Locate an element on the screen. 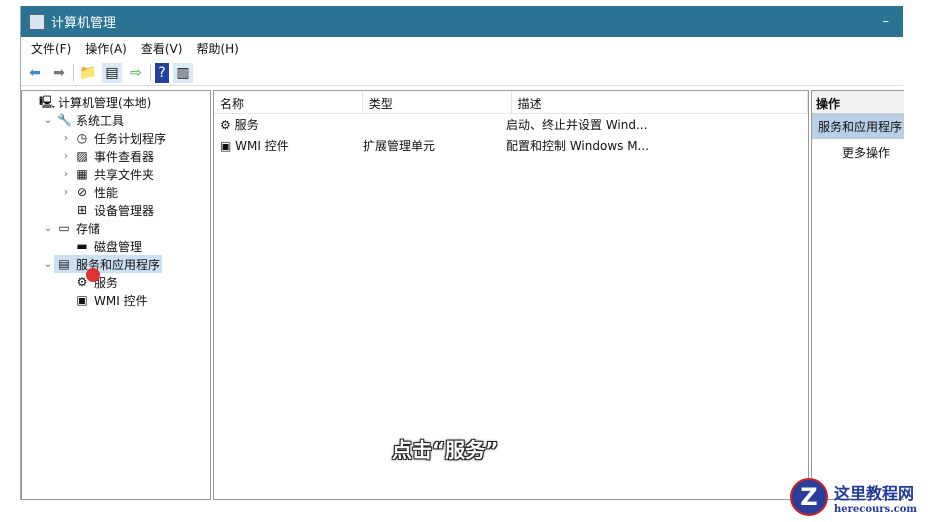  help-icon: ? is located at coordinates (162, 72).